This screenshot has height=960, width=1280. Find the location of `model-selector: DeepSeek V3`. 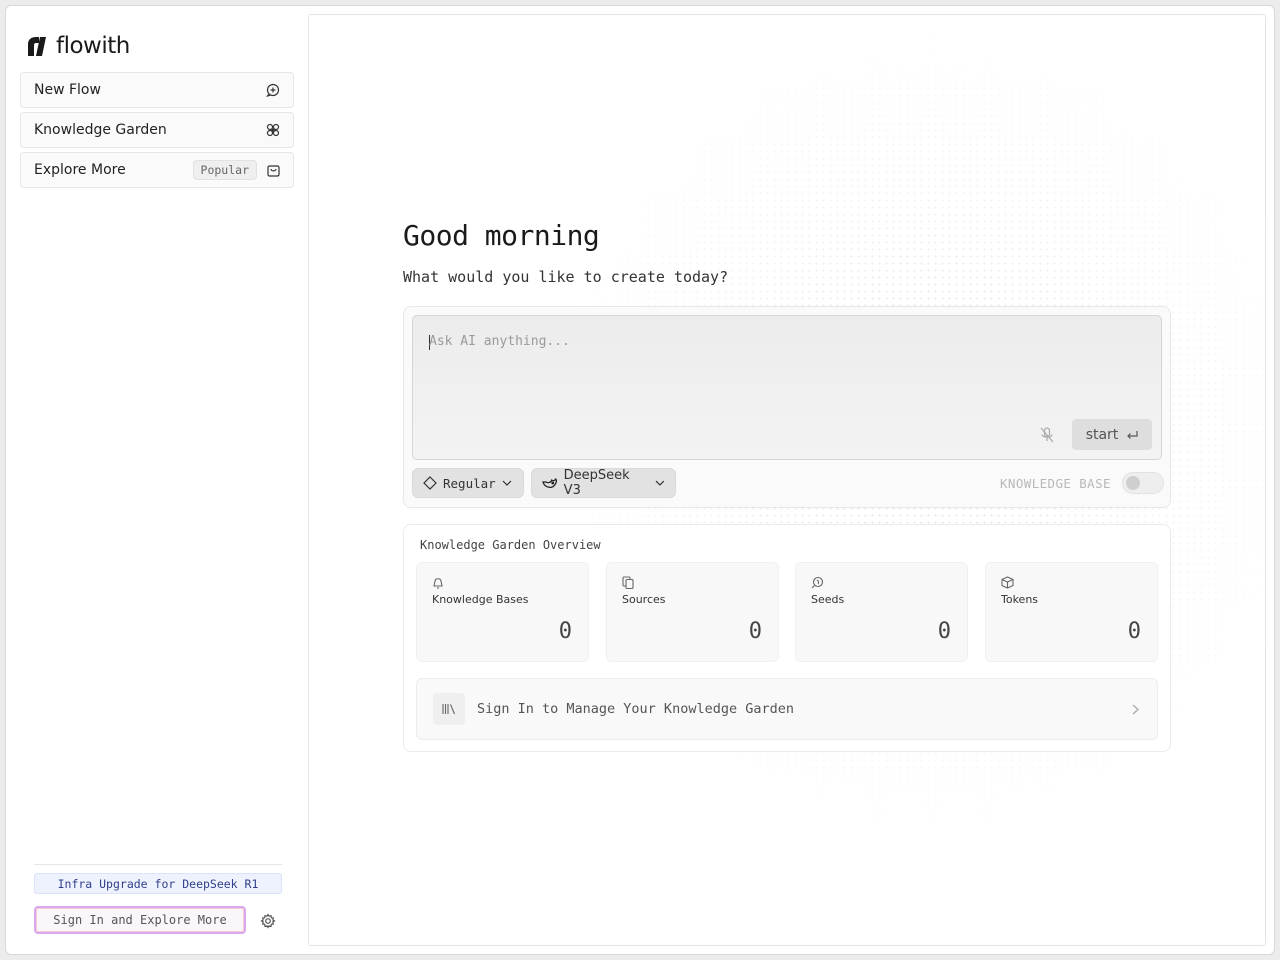

model-selector: DeepSeek V3 is located at coordinates (603, 483).